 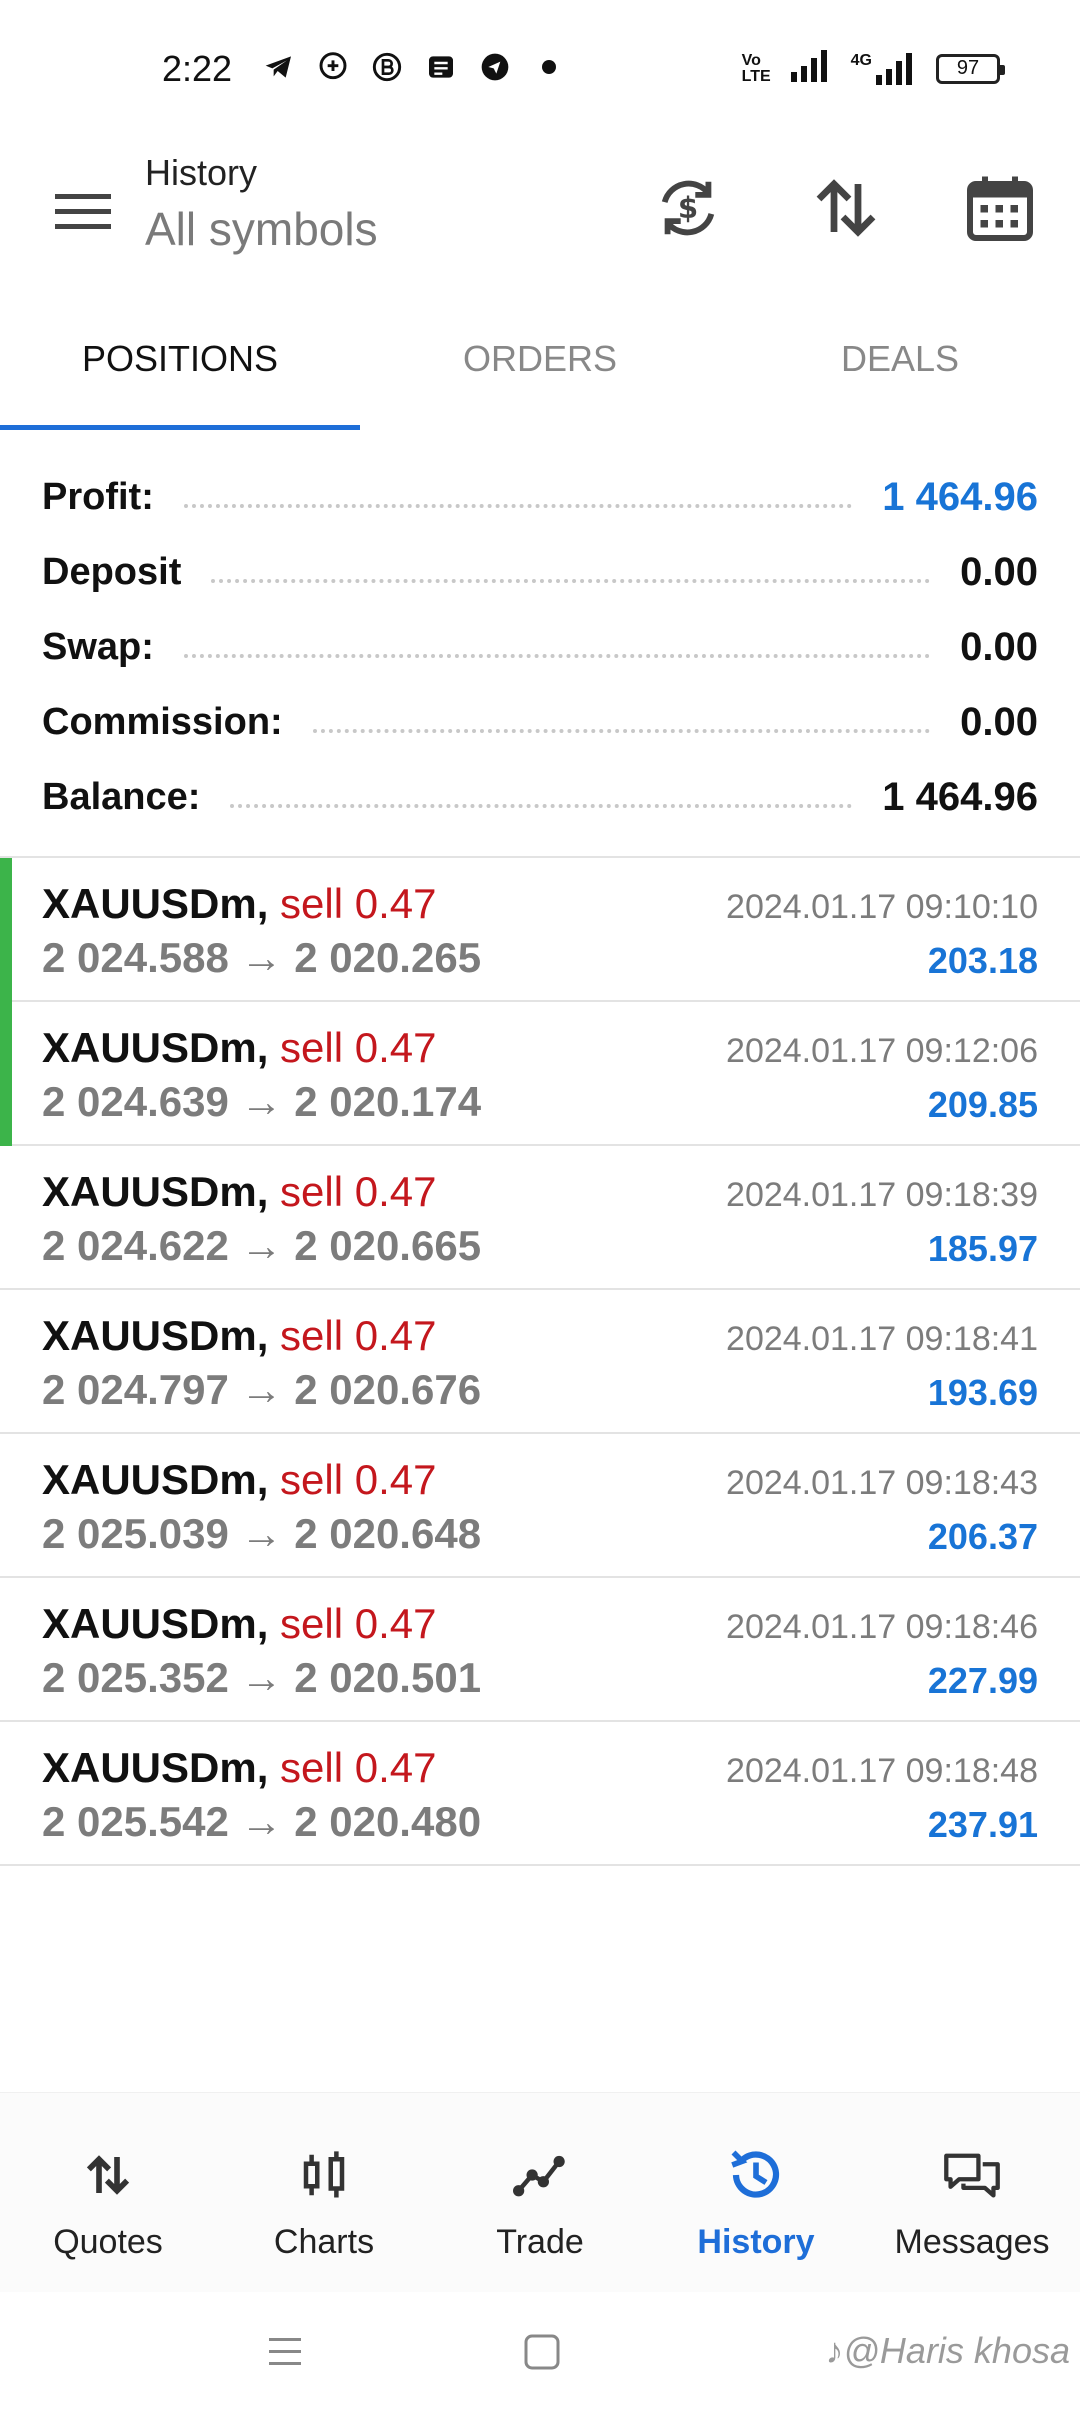 What do you see at coordinates (756, 2242) in the screenshot?
I see `nav-label: History` at bounding box center [756, 2242].